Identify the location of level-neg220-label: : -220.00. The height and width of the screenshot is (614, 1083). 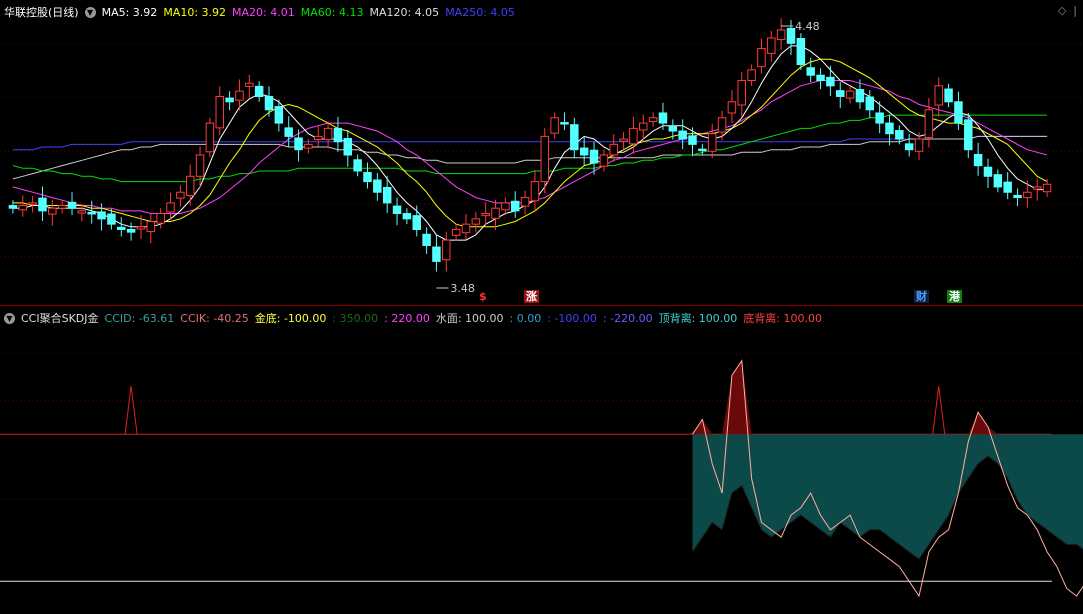
(628, 318).